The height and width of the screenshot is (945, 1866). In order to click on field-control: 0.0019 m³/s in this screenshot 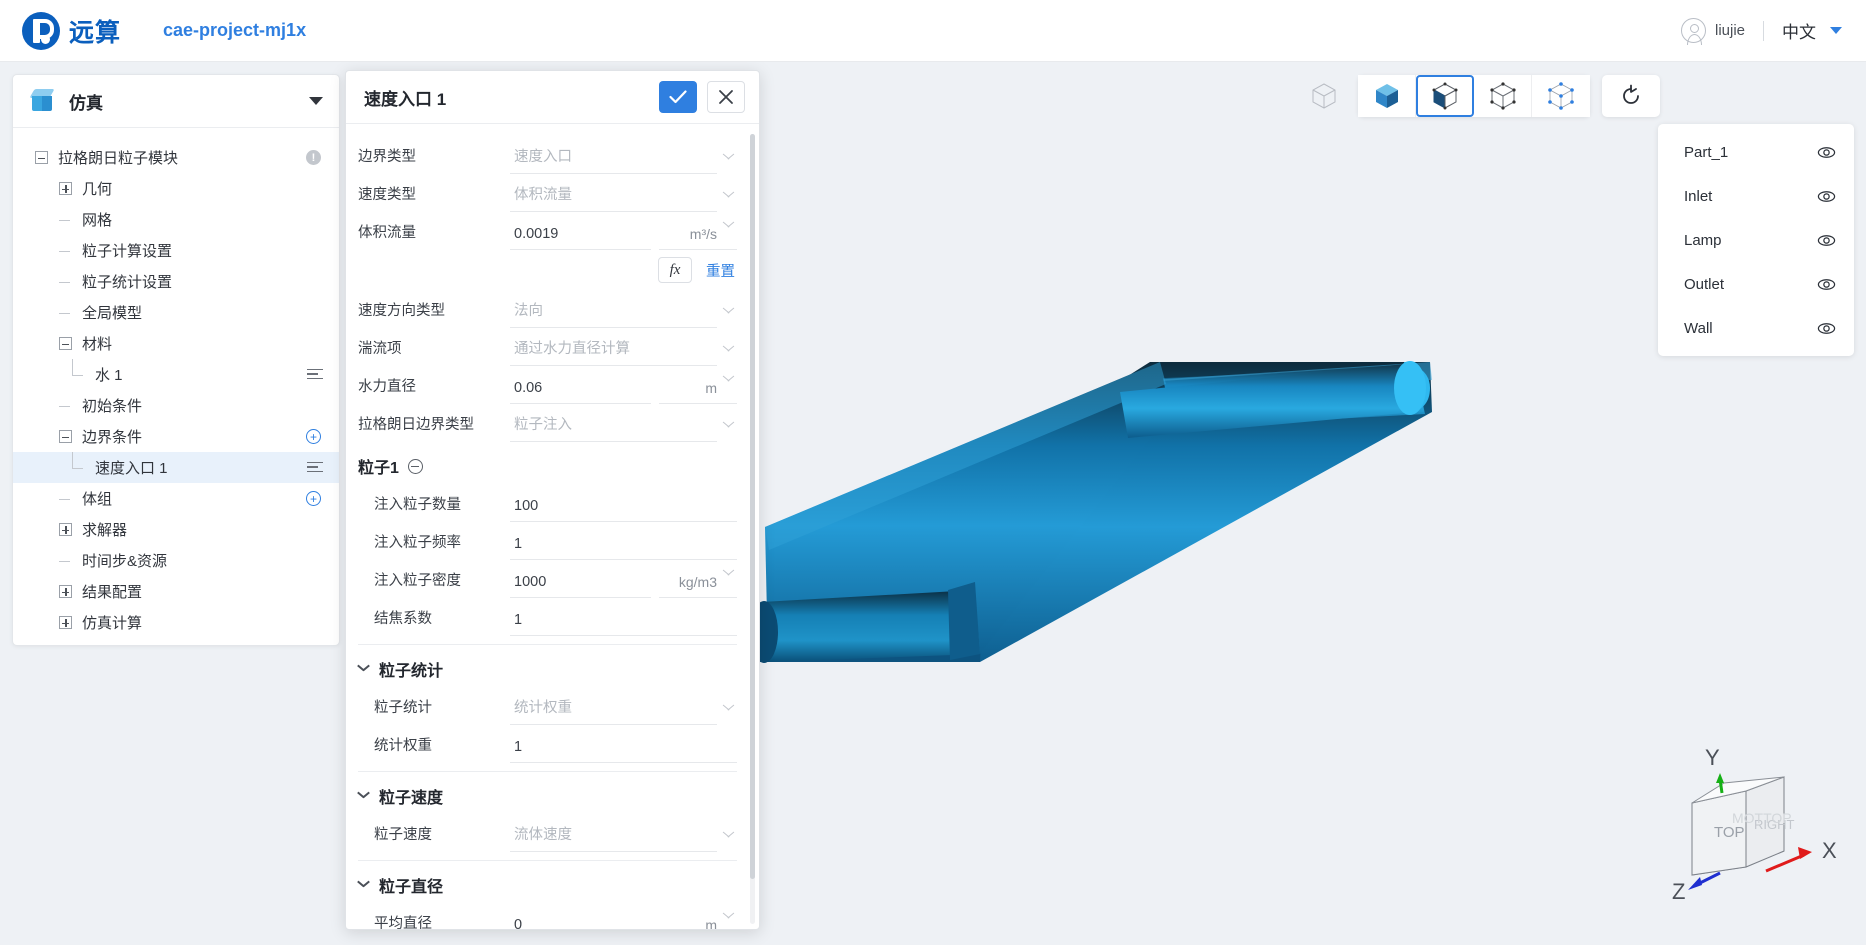, I will do `click(623, 235)`.